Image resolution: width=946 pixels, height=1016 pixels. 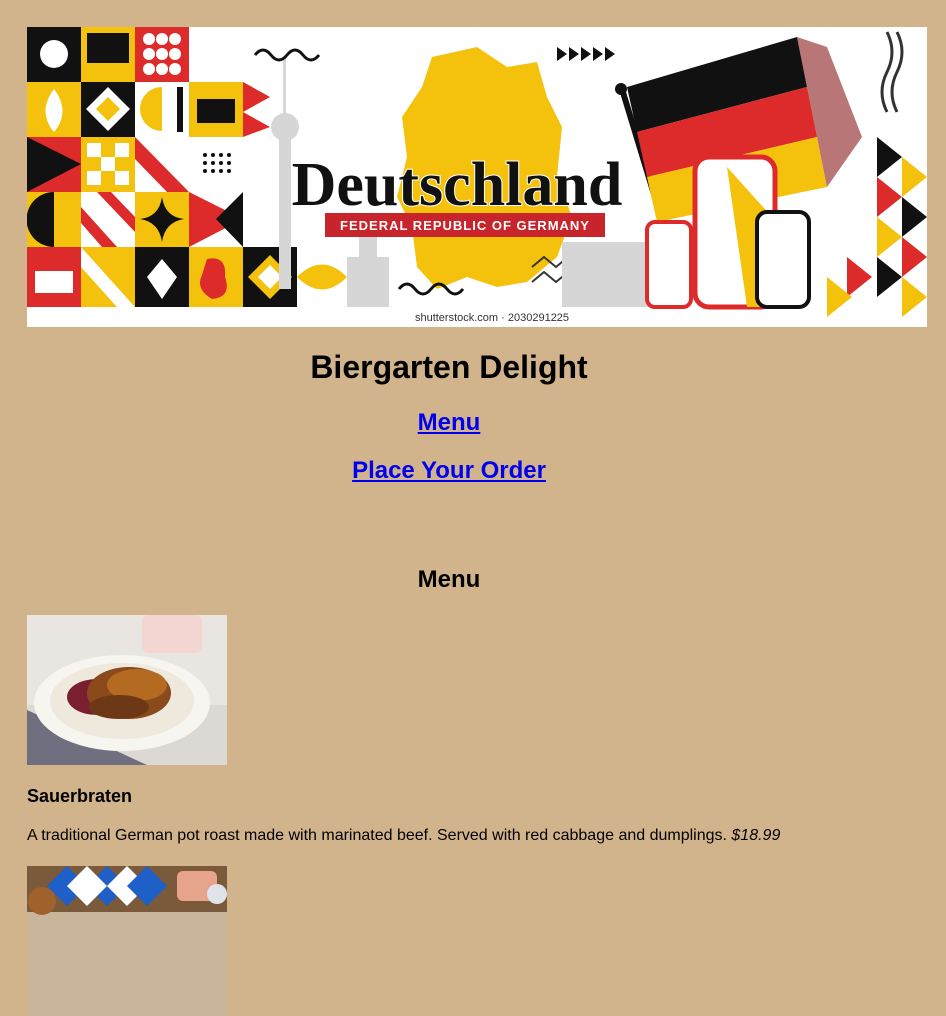 What do you see at coordinates (80, 796) in the screenshot?
I see `dish-name: Sauerbraten` at bounding box center [80, 796].